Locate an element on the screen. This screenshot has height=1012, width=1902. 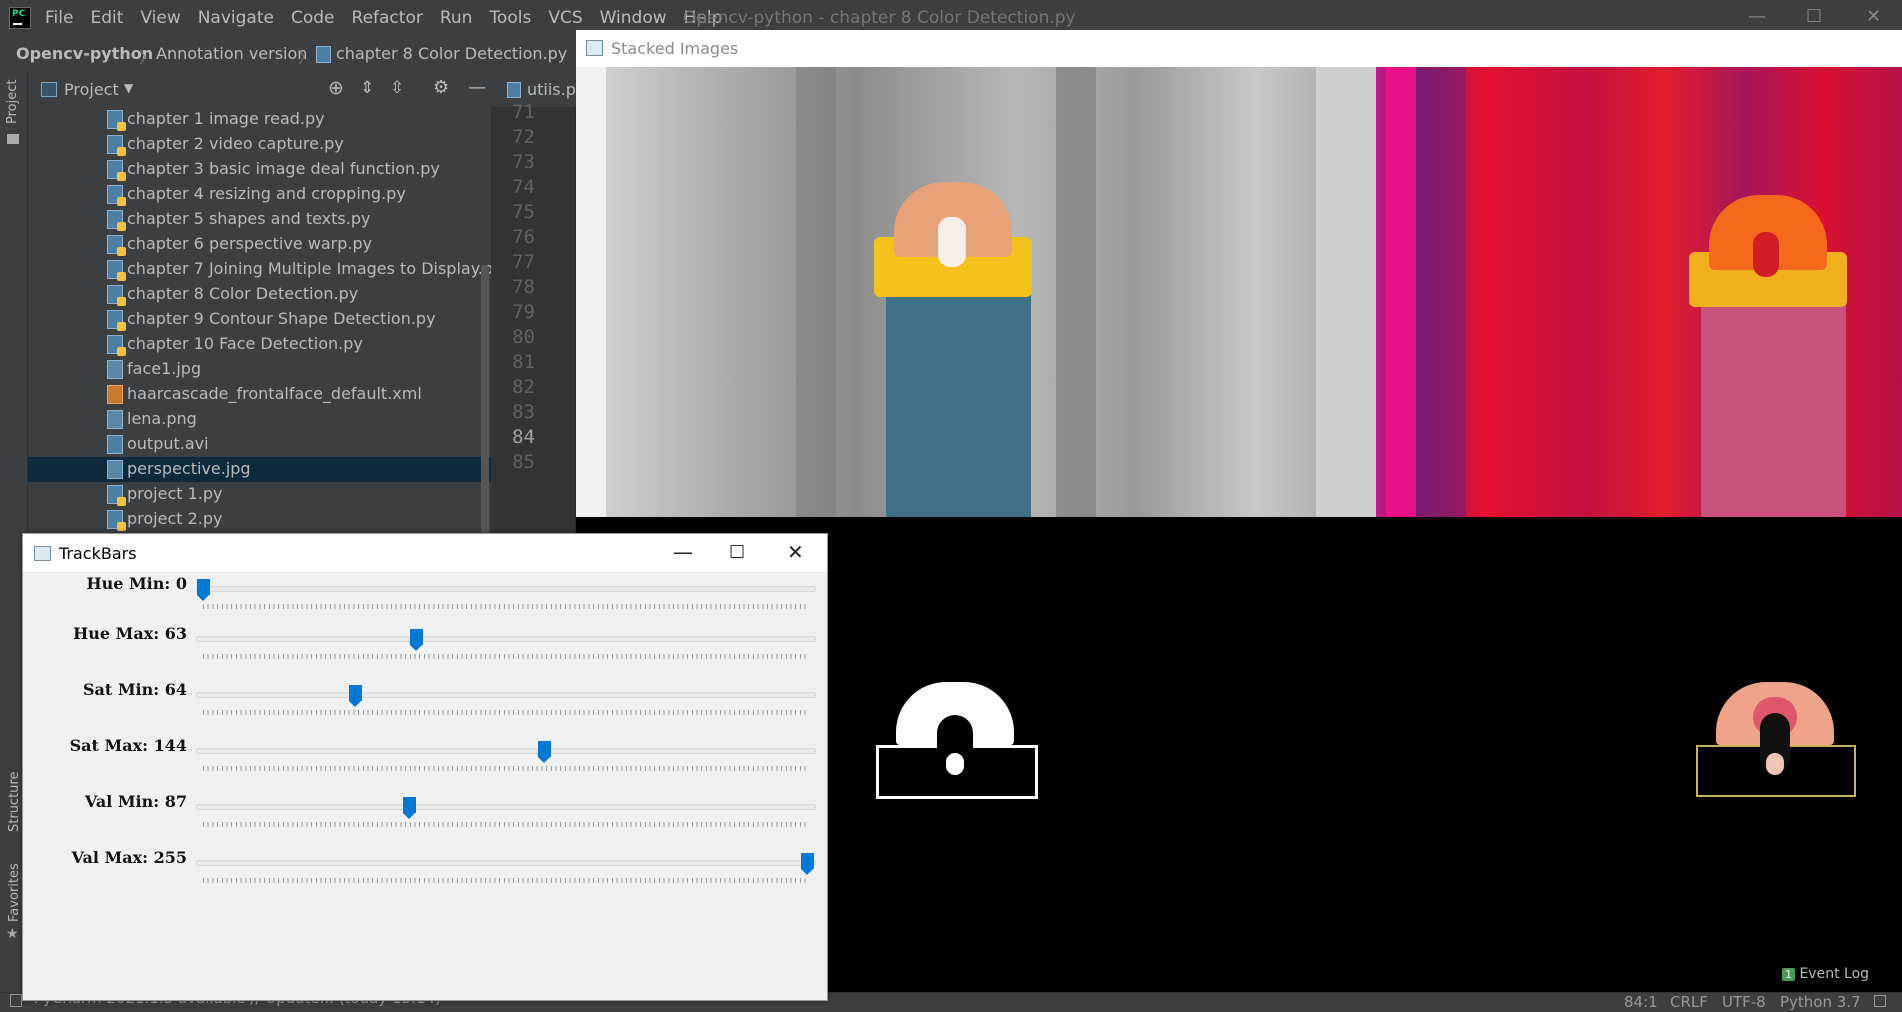
line-number: 84 is located at coordinates (523, 437).